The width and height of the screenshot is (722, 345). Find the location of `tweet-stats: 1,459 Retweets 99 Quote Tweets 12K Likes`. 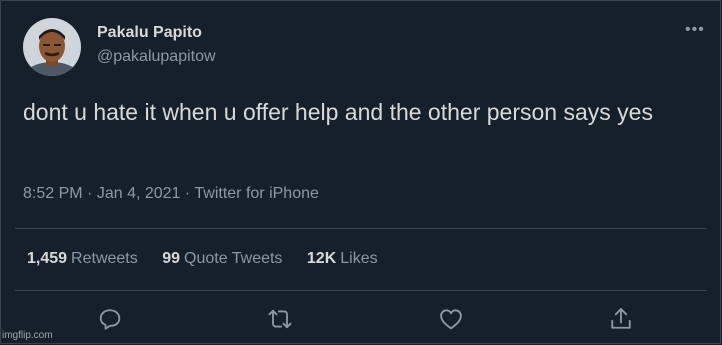

tweet-stats: 1,459 Retweets 99 Quote Tweets 12K Likes is located at coordinates (212, 259).